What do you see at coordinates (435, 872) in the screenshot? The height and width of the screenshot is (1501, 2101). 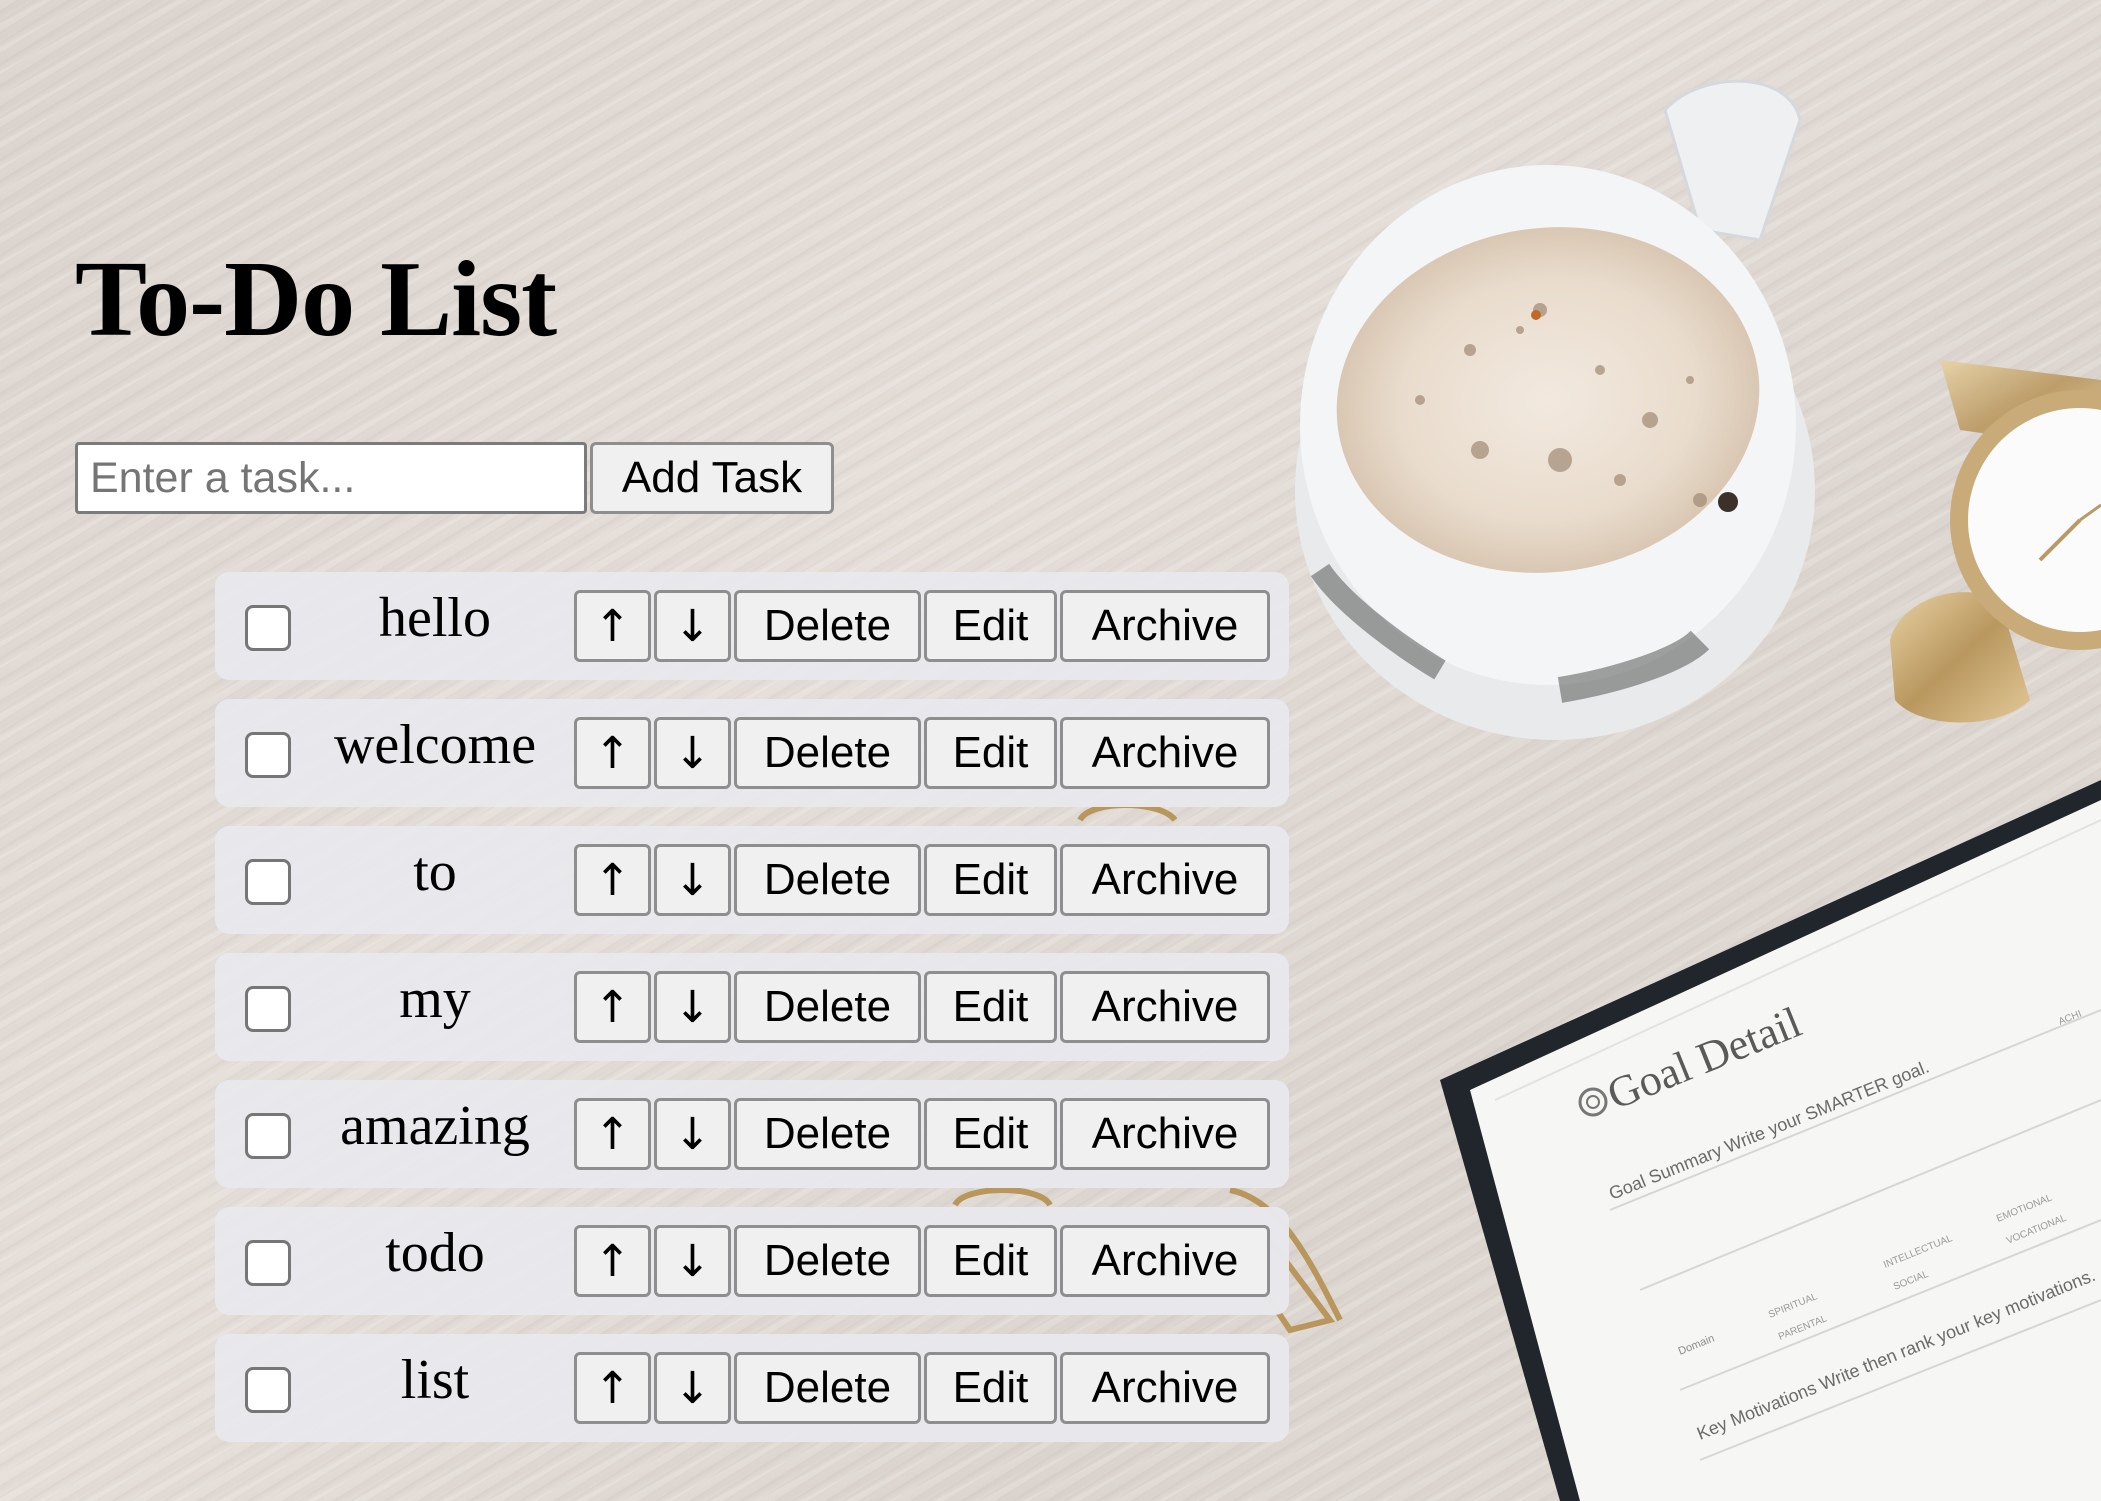 I see `task-text: to` at bounding box center [435, 872].